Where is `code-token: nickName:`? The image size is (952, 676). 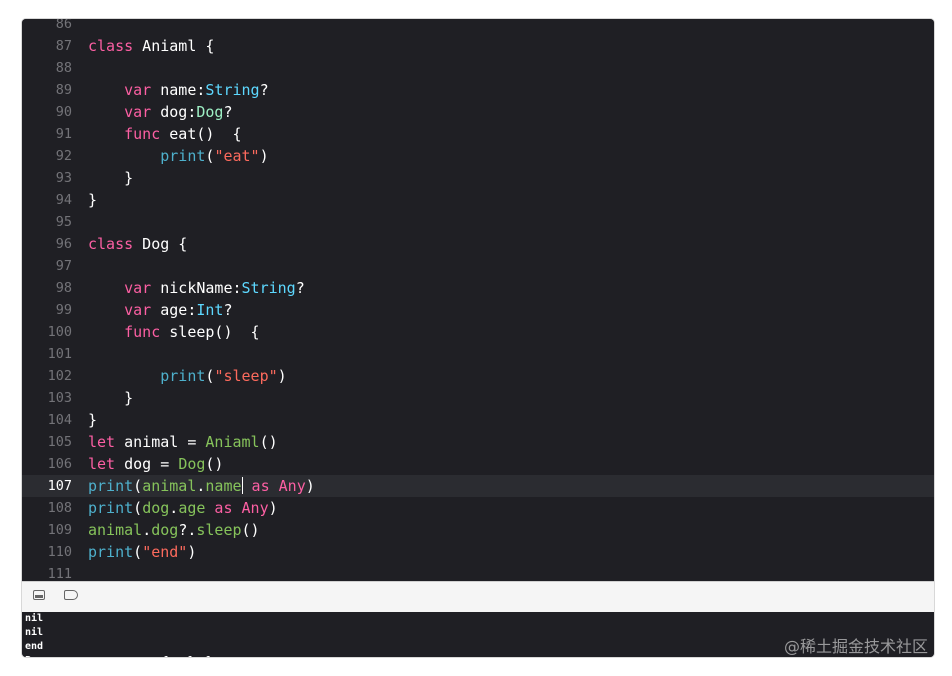
code-token: nickName: is located at coordinates (196, 288).